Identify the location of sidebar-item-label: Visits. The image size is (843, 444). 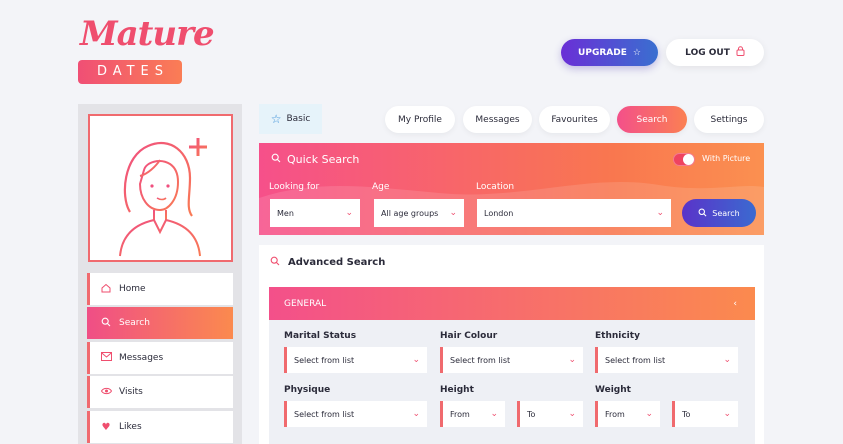
(131, 392).